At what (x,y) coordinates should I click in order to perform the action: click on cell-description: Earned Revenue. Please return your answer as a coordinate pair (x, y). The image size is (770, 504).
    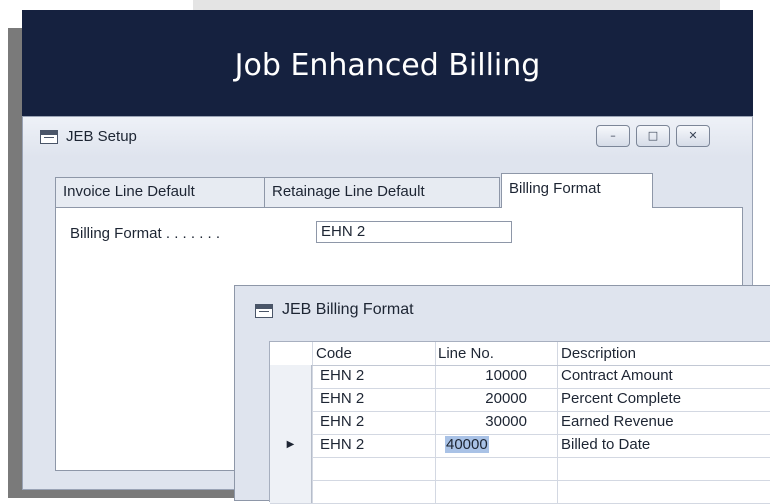
    Looking at the image, I should click on (617, 421).